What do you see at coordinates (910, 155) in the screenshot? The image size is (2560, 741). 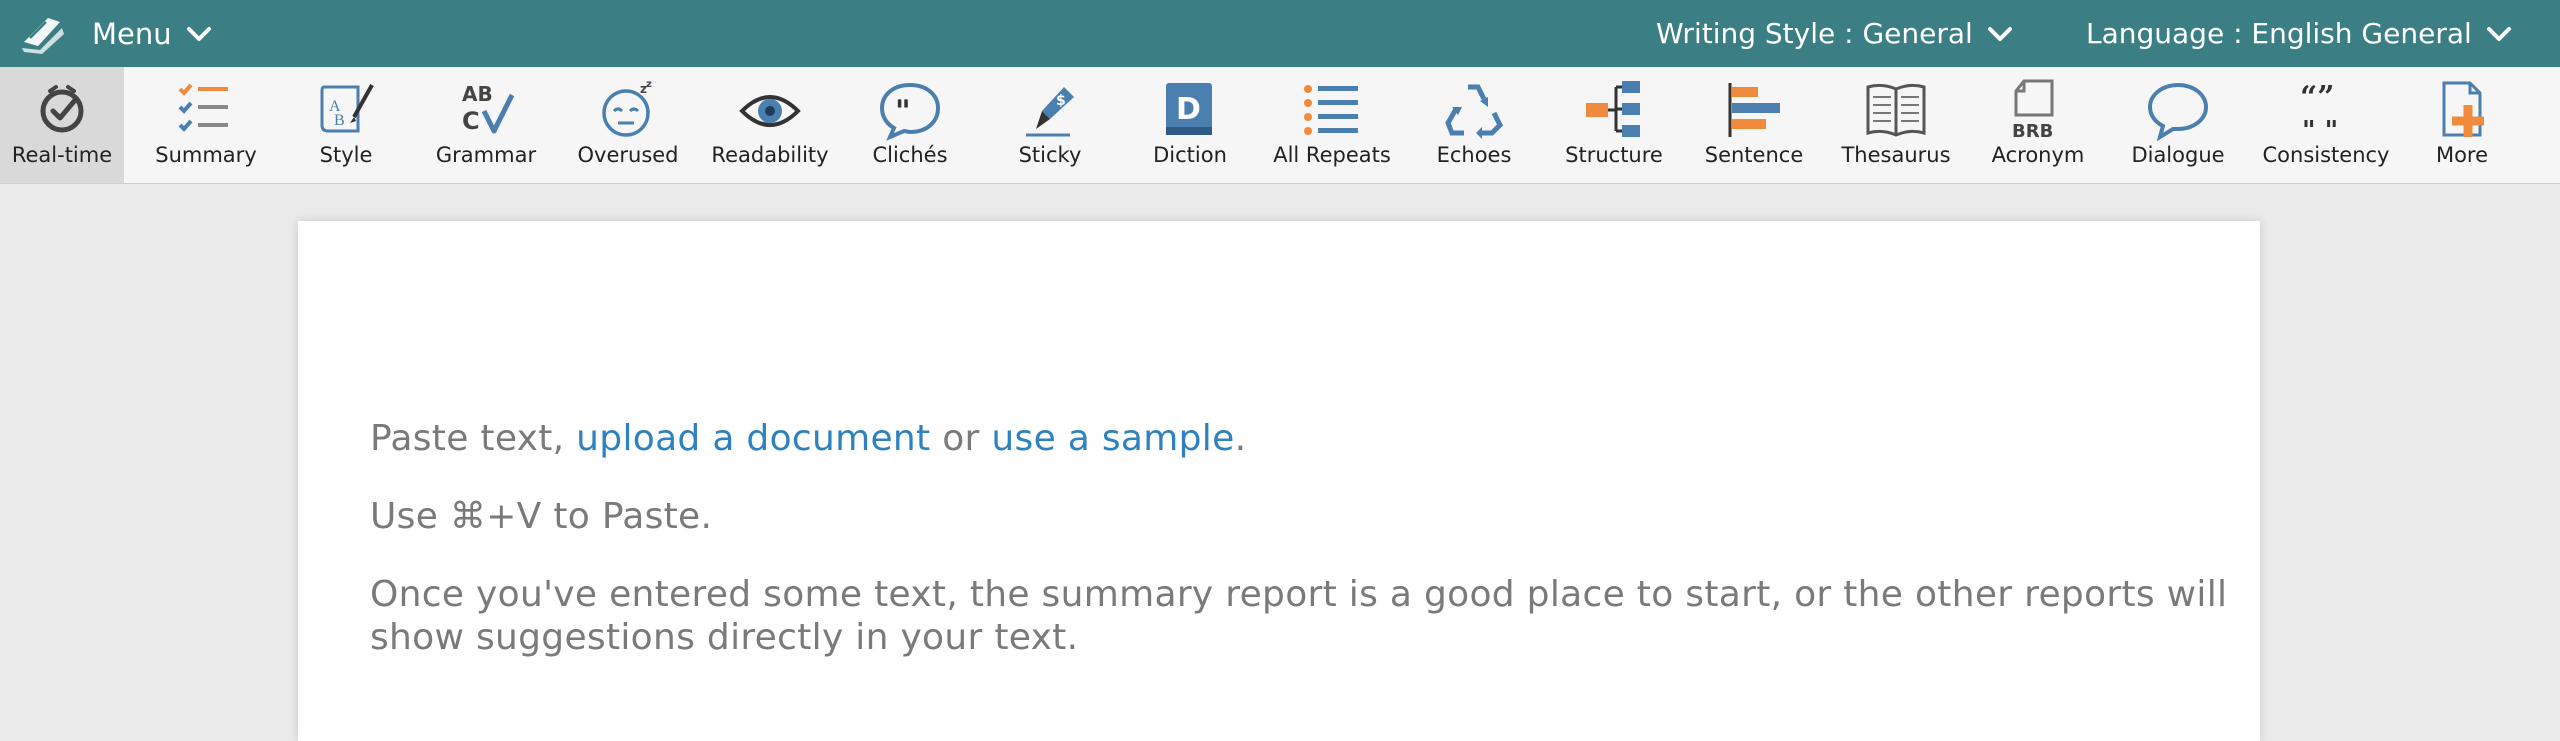 I see `tool-label: Clichés` at bounding box center [910, 155].